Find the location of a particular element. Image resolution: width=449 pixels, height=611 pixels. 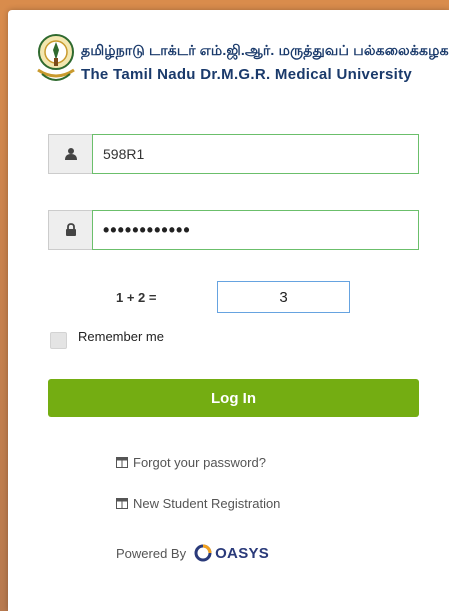

powered-by: Powered By OASYS is located at coordinates (192, 553).